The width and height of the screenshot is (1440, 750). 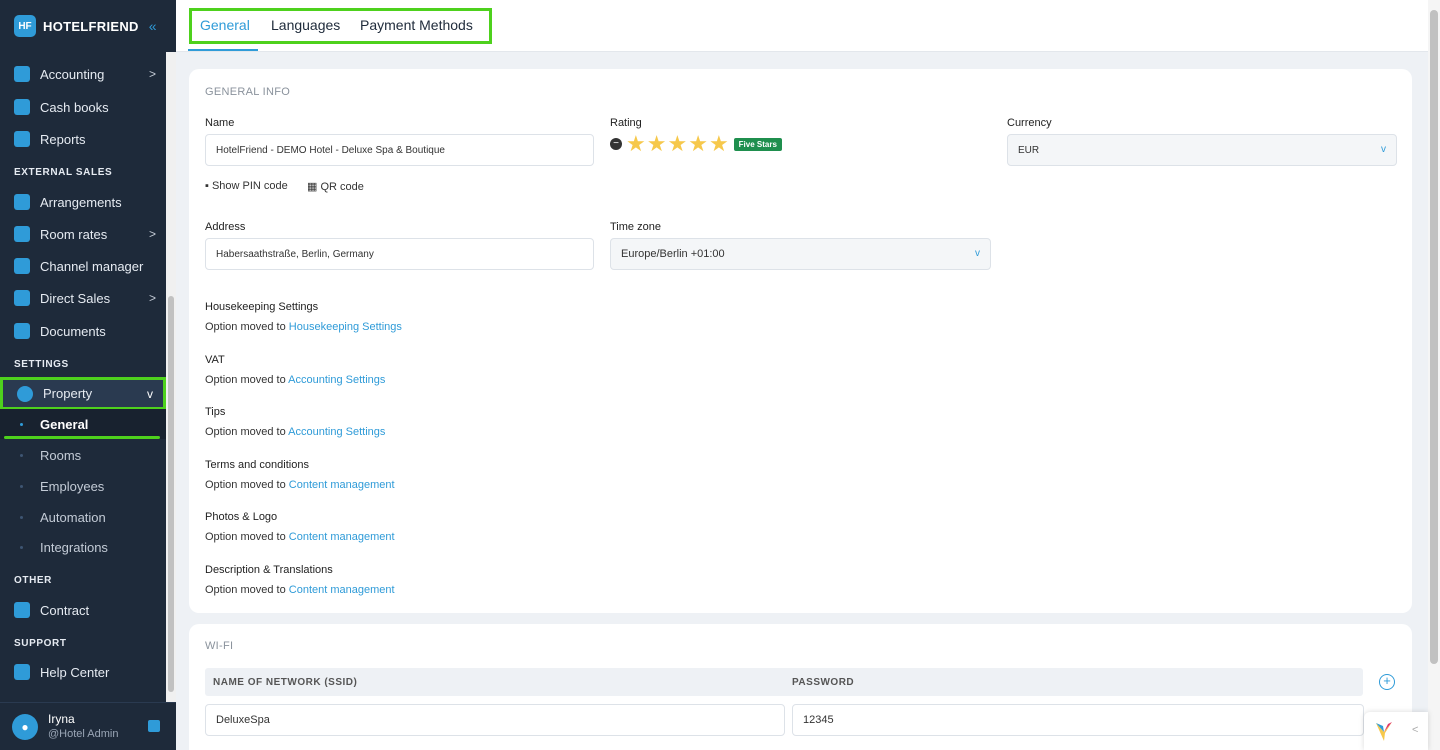 I want to click on sidebar-item-property: Property v, so click(x=83, y=393).